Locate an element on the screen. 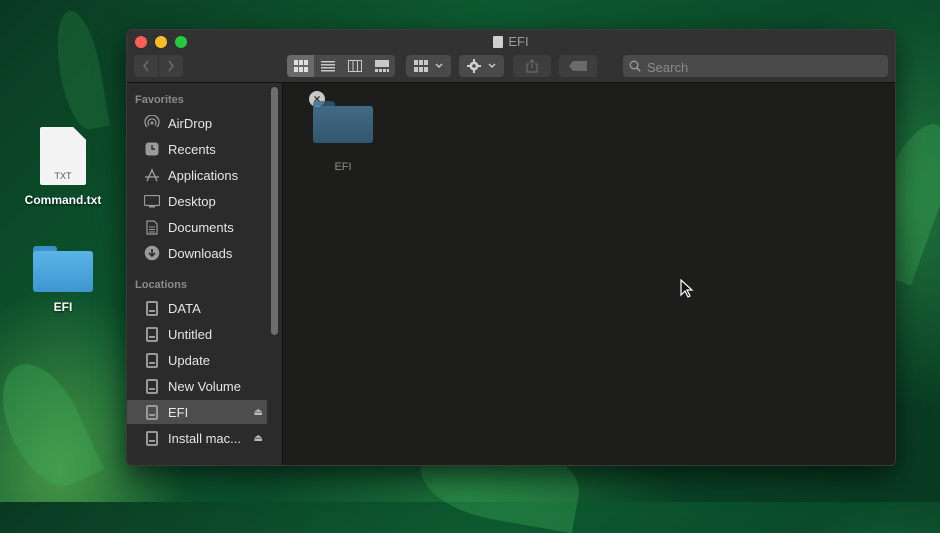  search-input is located at coordinates (764, 67).